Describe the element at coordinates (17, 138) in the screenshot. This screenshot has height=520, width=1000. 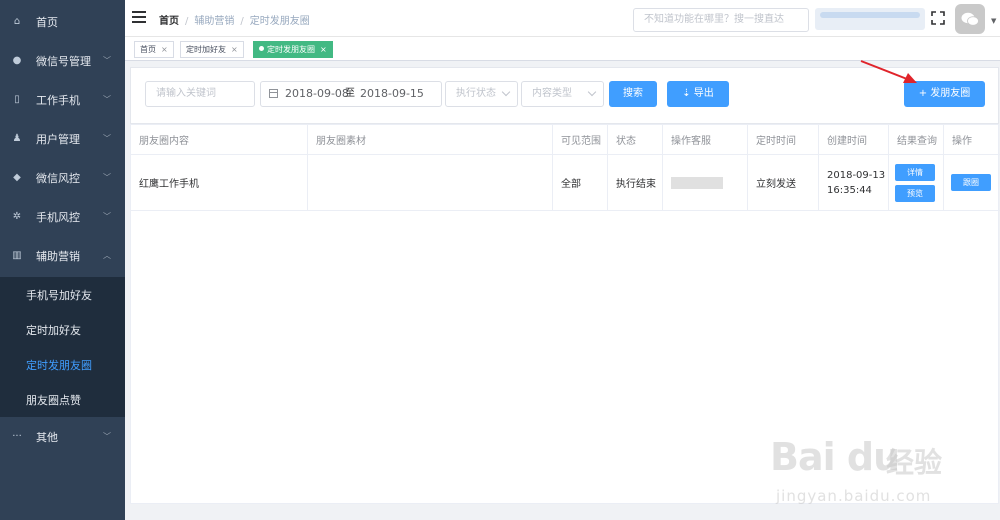
I see `user-icon: ♟` at that location.